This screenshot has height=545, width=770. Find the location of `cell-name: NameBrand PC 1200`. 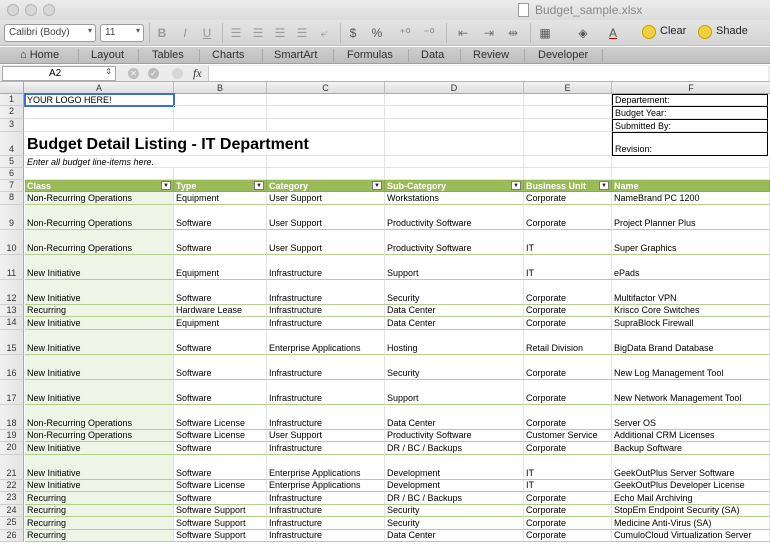

cell-name: NameBrand PC 1200 is located at coordinates (691, 198).